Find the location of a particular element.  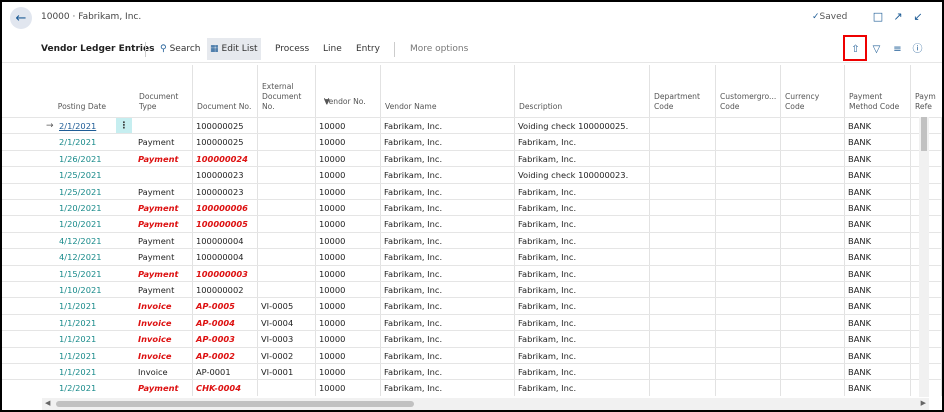

cell-doc-no: 100000002 is located at coordinates (225, 290).